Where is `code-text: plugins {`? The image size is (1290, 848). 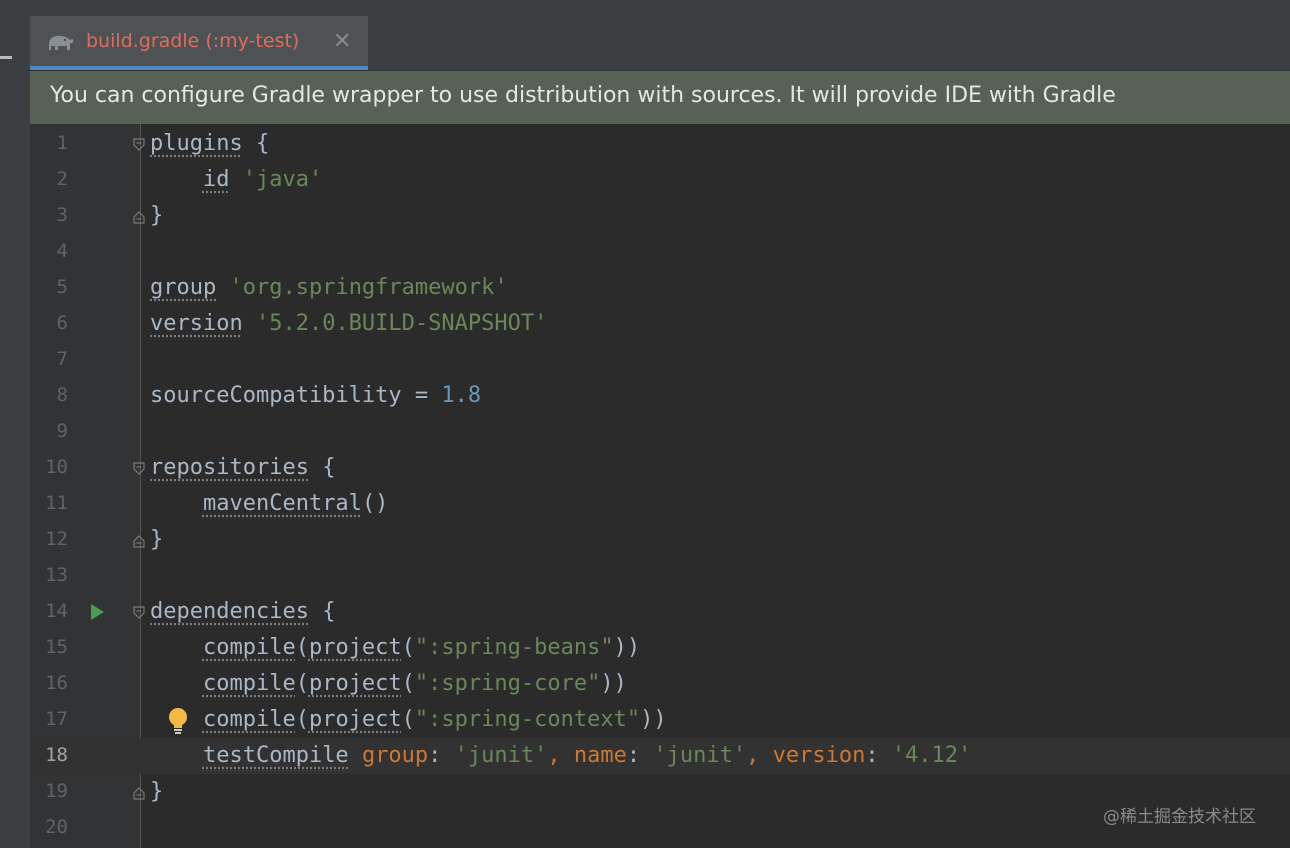
code-text: plugins { is located at coordinates (209, 143).